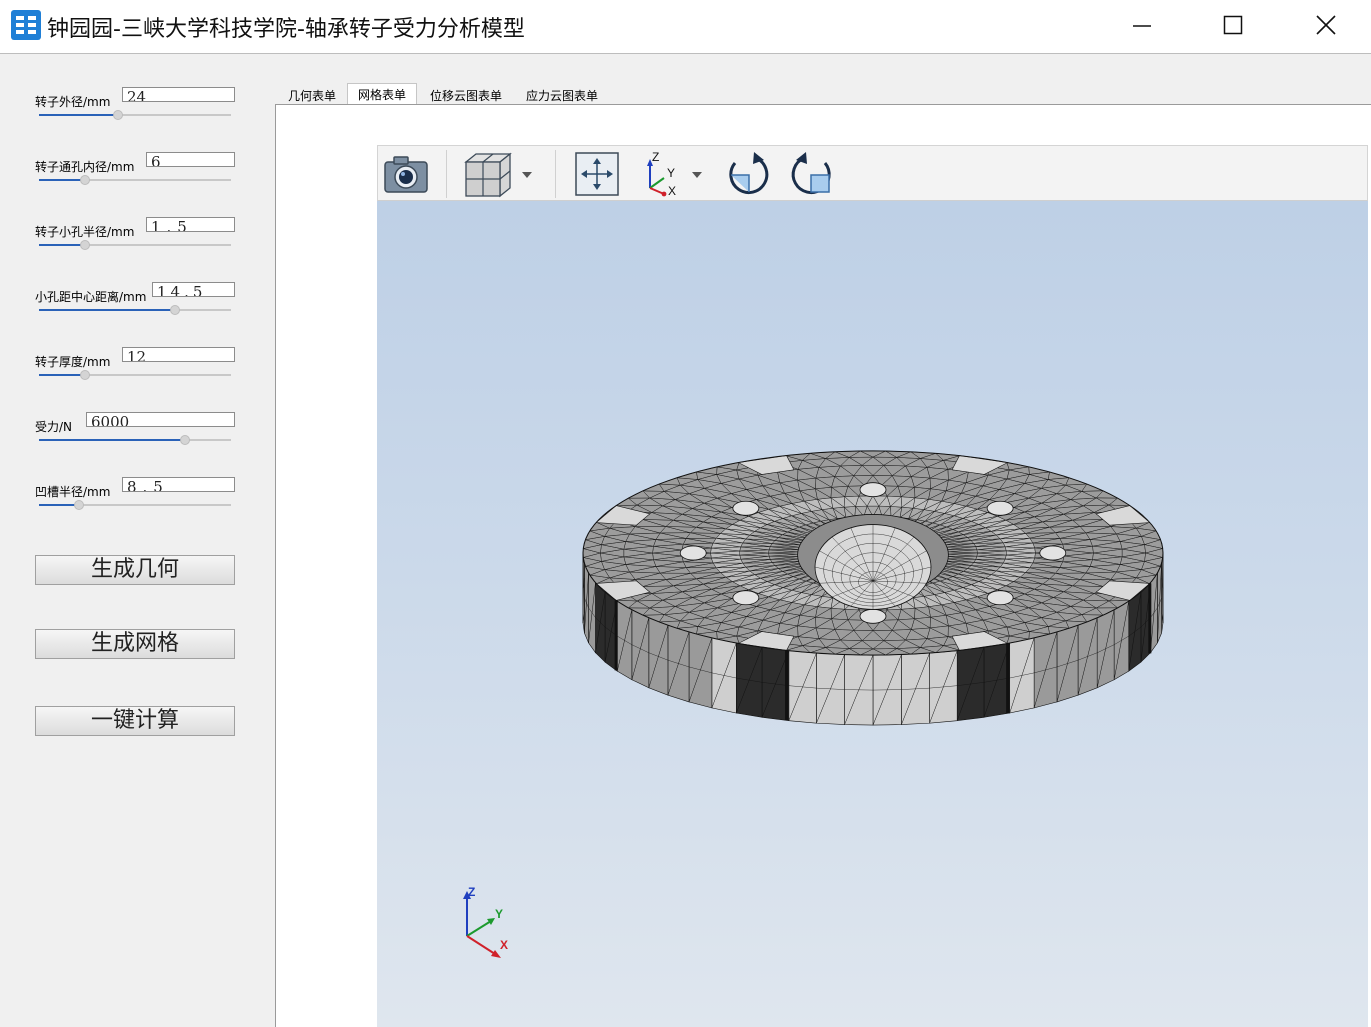  I want to click on param-label: 转子厚度/mm, so click(73, 362).